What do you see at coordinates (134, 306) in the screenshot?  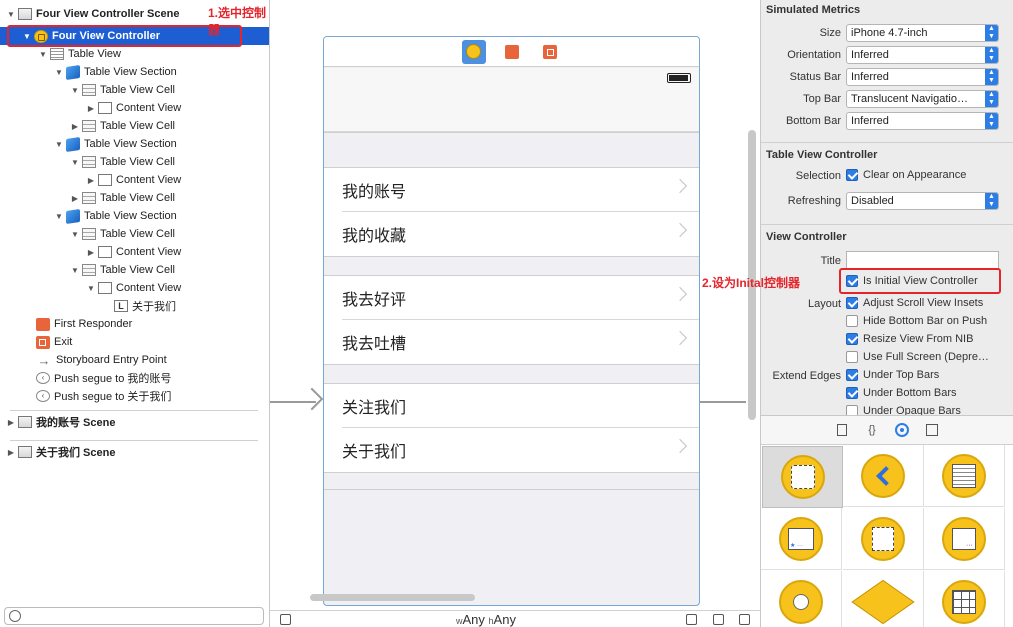 I see `outline-row-label-item: L 关于我们` at bounding box center [134, 306].